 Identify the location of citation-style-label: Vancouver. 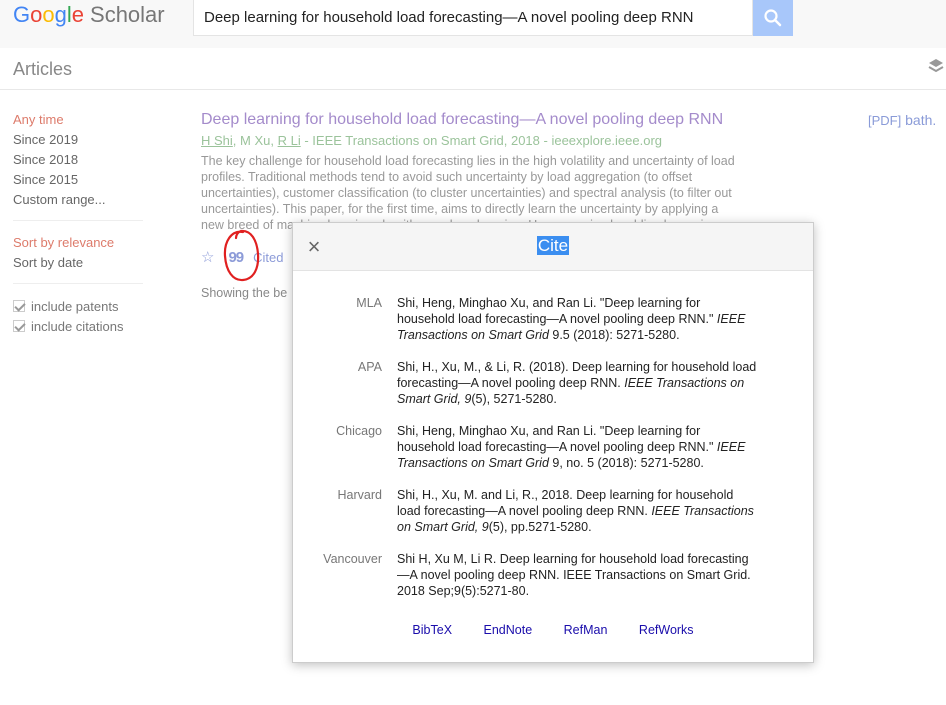
(352, 559).